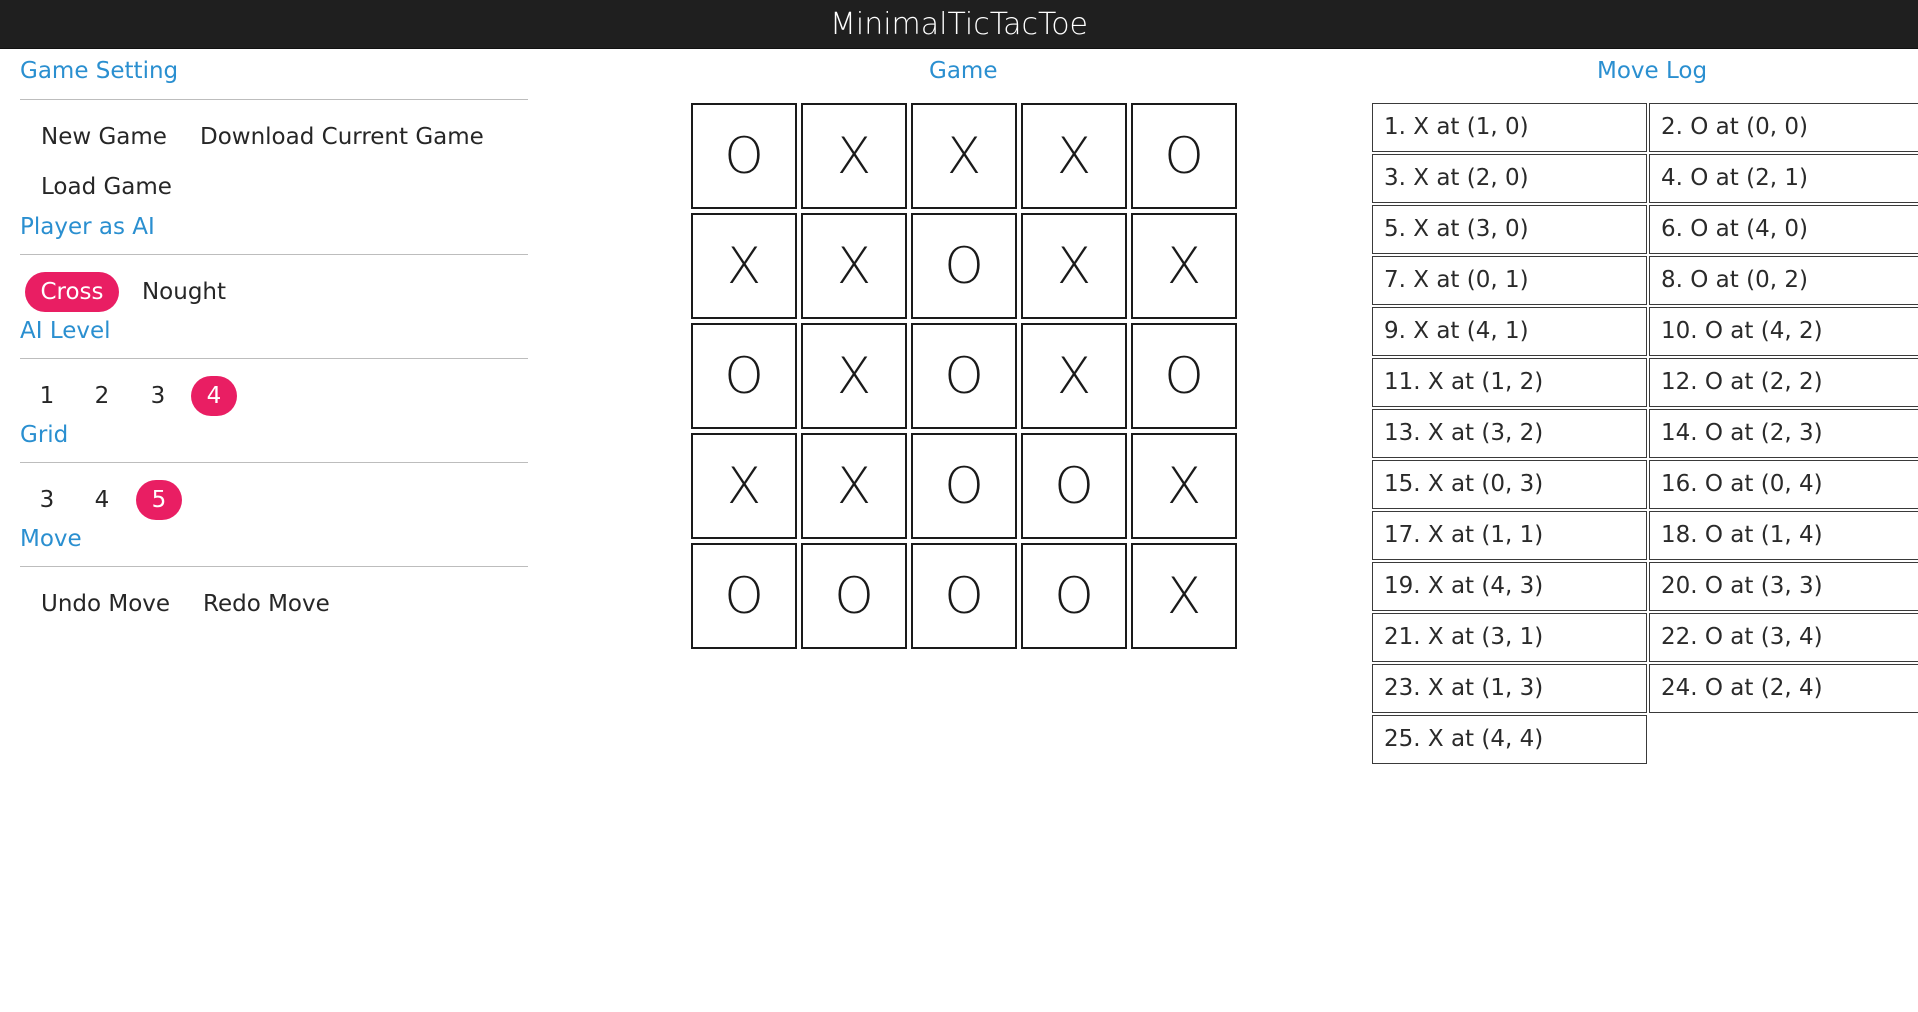 The width and height of the screenshot is (1918, 1012). I want to click on game-title: Game, so click(963, 71).